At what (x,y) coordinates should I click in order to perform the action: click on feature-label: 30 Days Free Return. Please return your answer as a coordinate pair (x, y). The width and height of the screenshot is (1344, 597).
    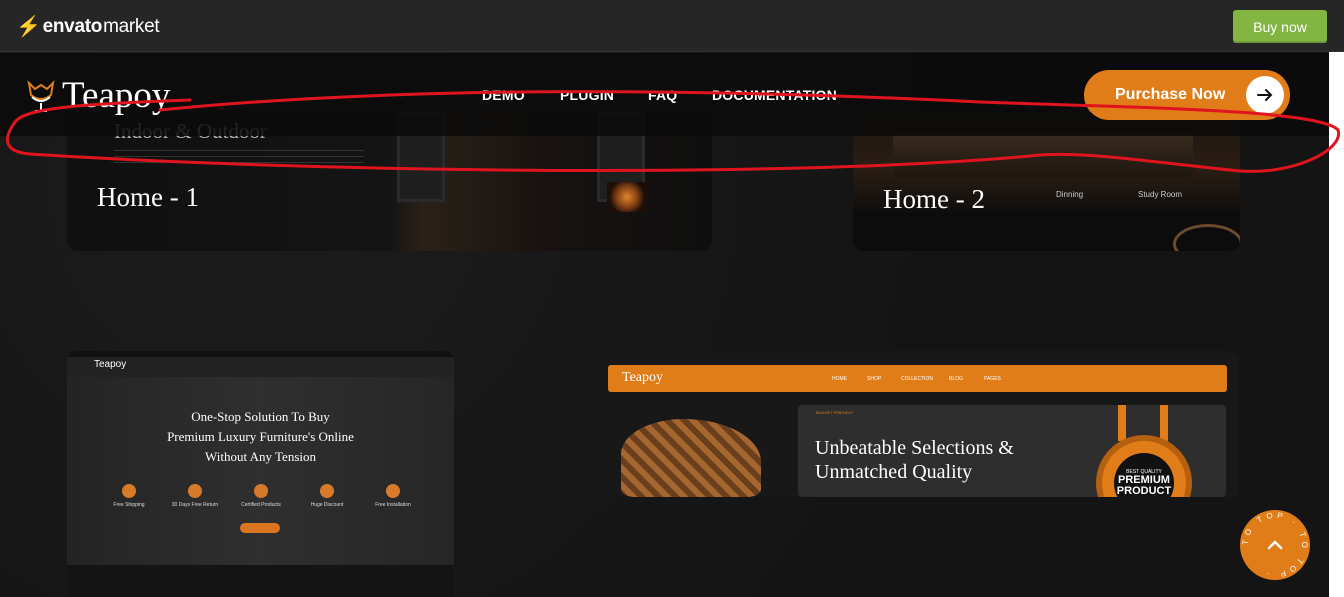
    Looking at the image, I should click on (195, 505).